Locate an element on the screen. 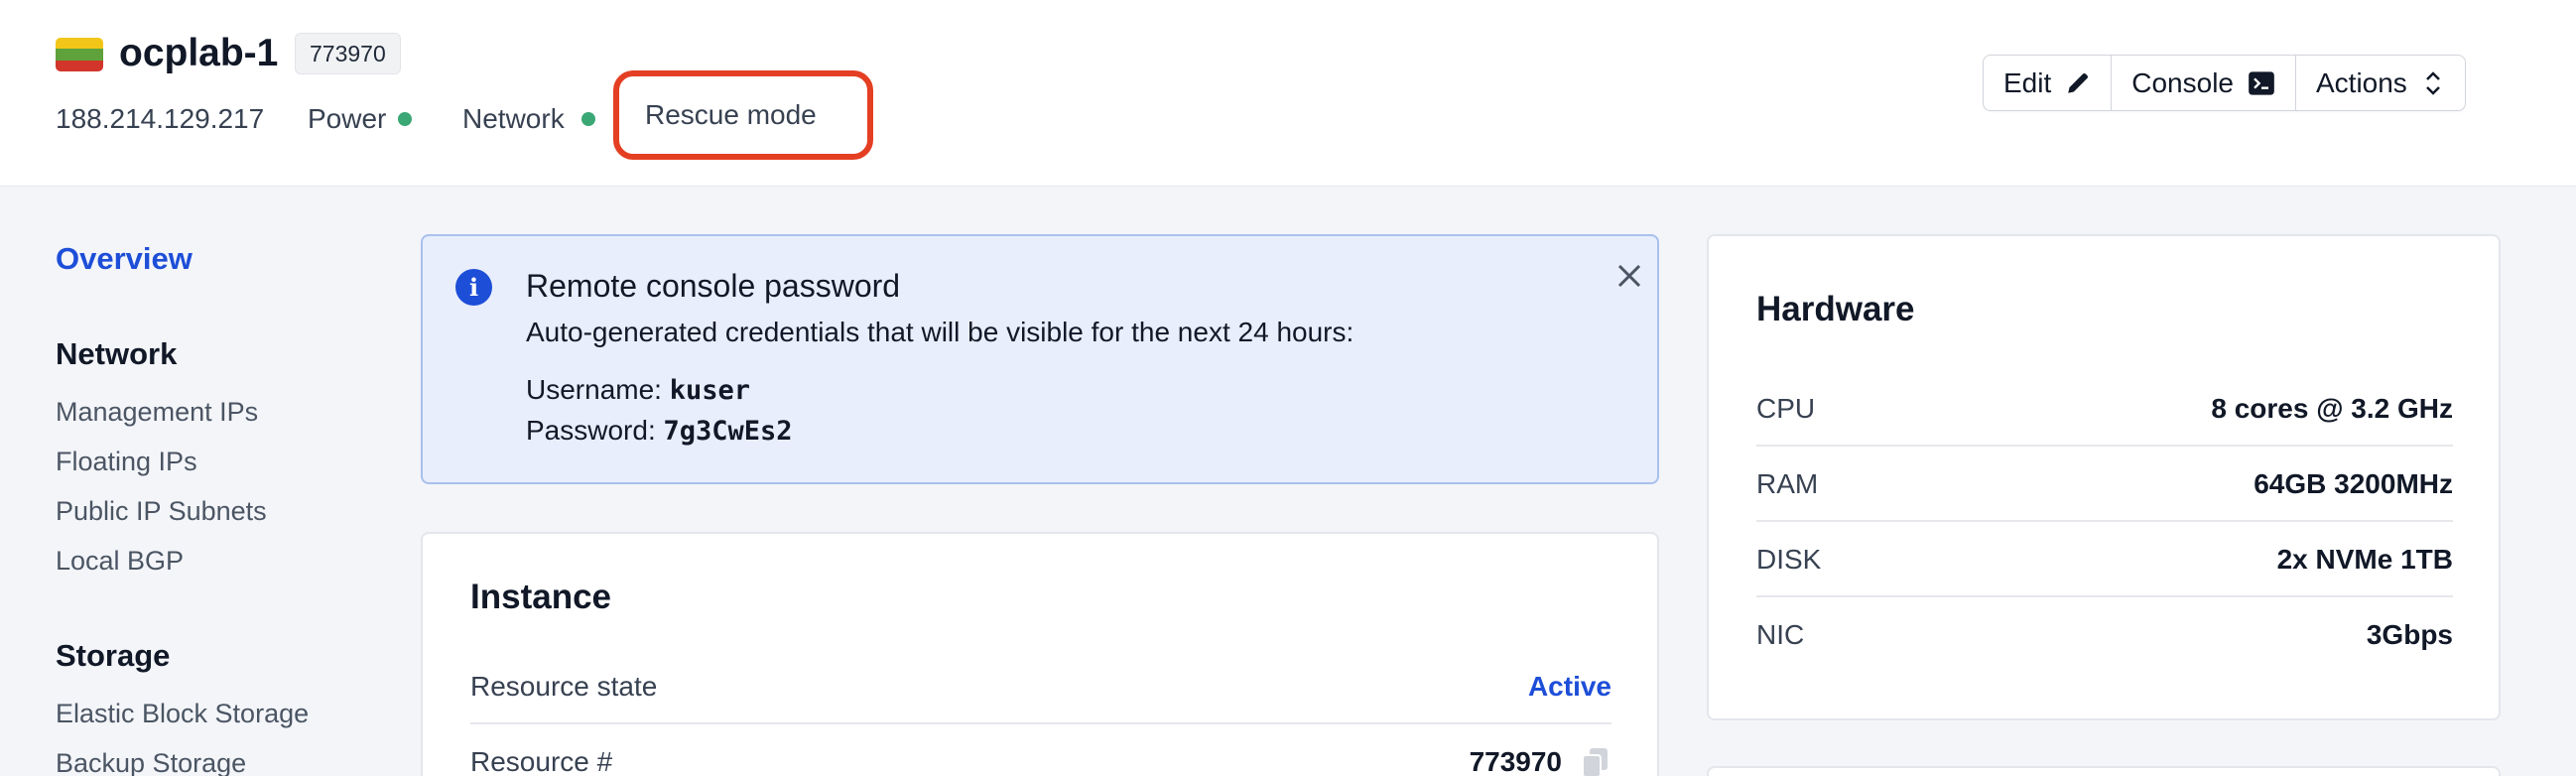 The width and height of the screenshot is (2576, 776). sidebar-item-overview: Overview is located at coordinates (125, 259).